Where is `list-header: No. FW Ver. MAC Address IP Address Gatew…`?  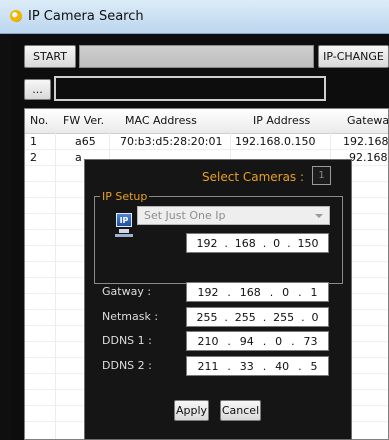
list-header: No. FW Ver. MAC Address IP Address Gatew… is located at coordinates (206, 121).